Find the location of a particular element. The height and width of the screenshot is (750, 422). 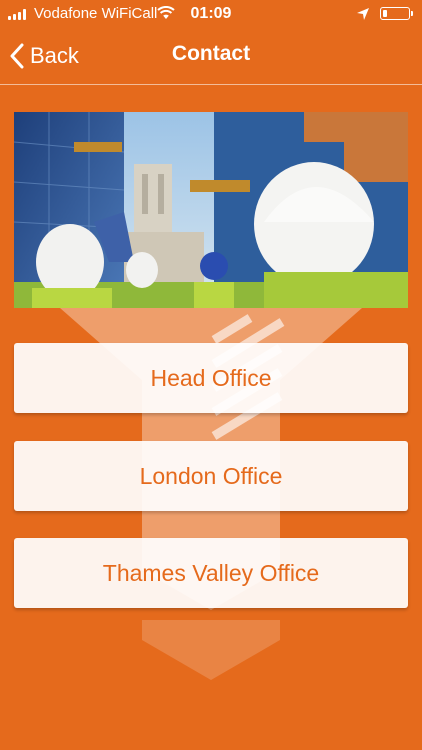

navigation-bar: Back Contact is located at coordinates (211, 56).